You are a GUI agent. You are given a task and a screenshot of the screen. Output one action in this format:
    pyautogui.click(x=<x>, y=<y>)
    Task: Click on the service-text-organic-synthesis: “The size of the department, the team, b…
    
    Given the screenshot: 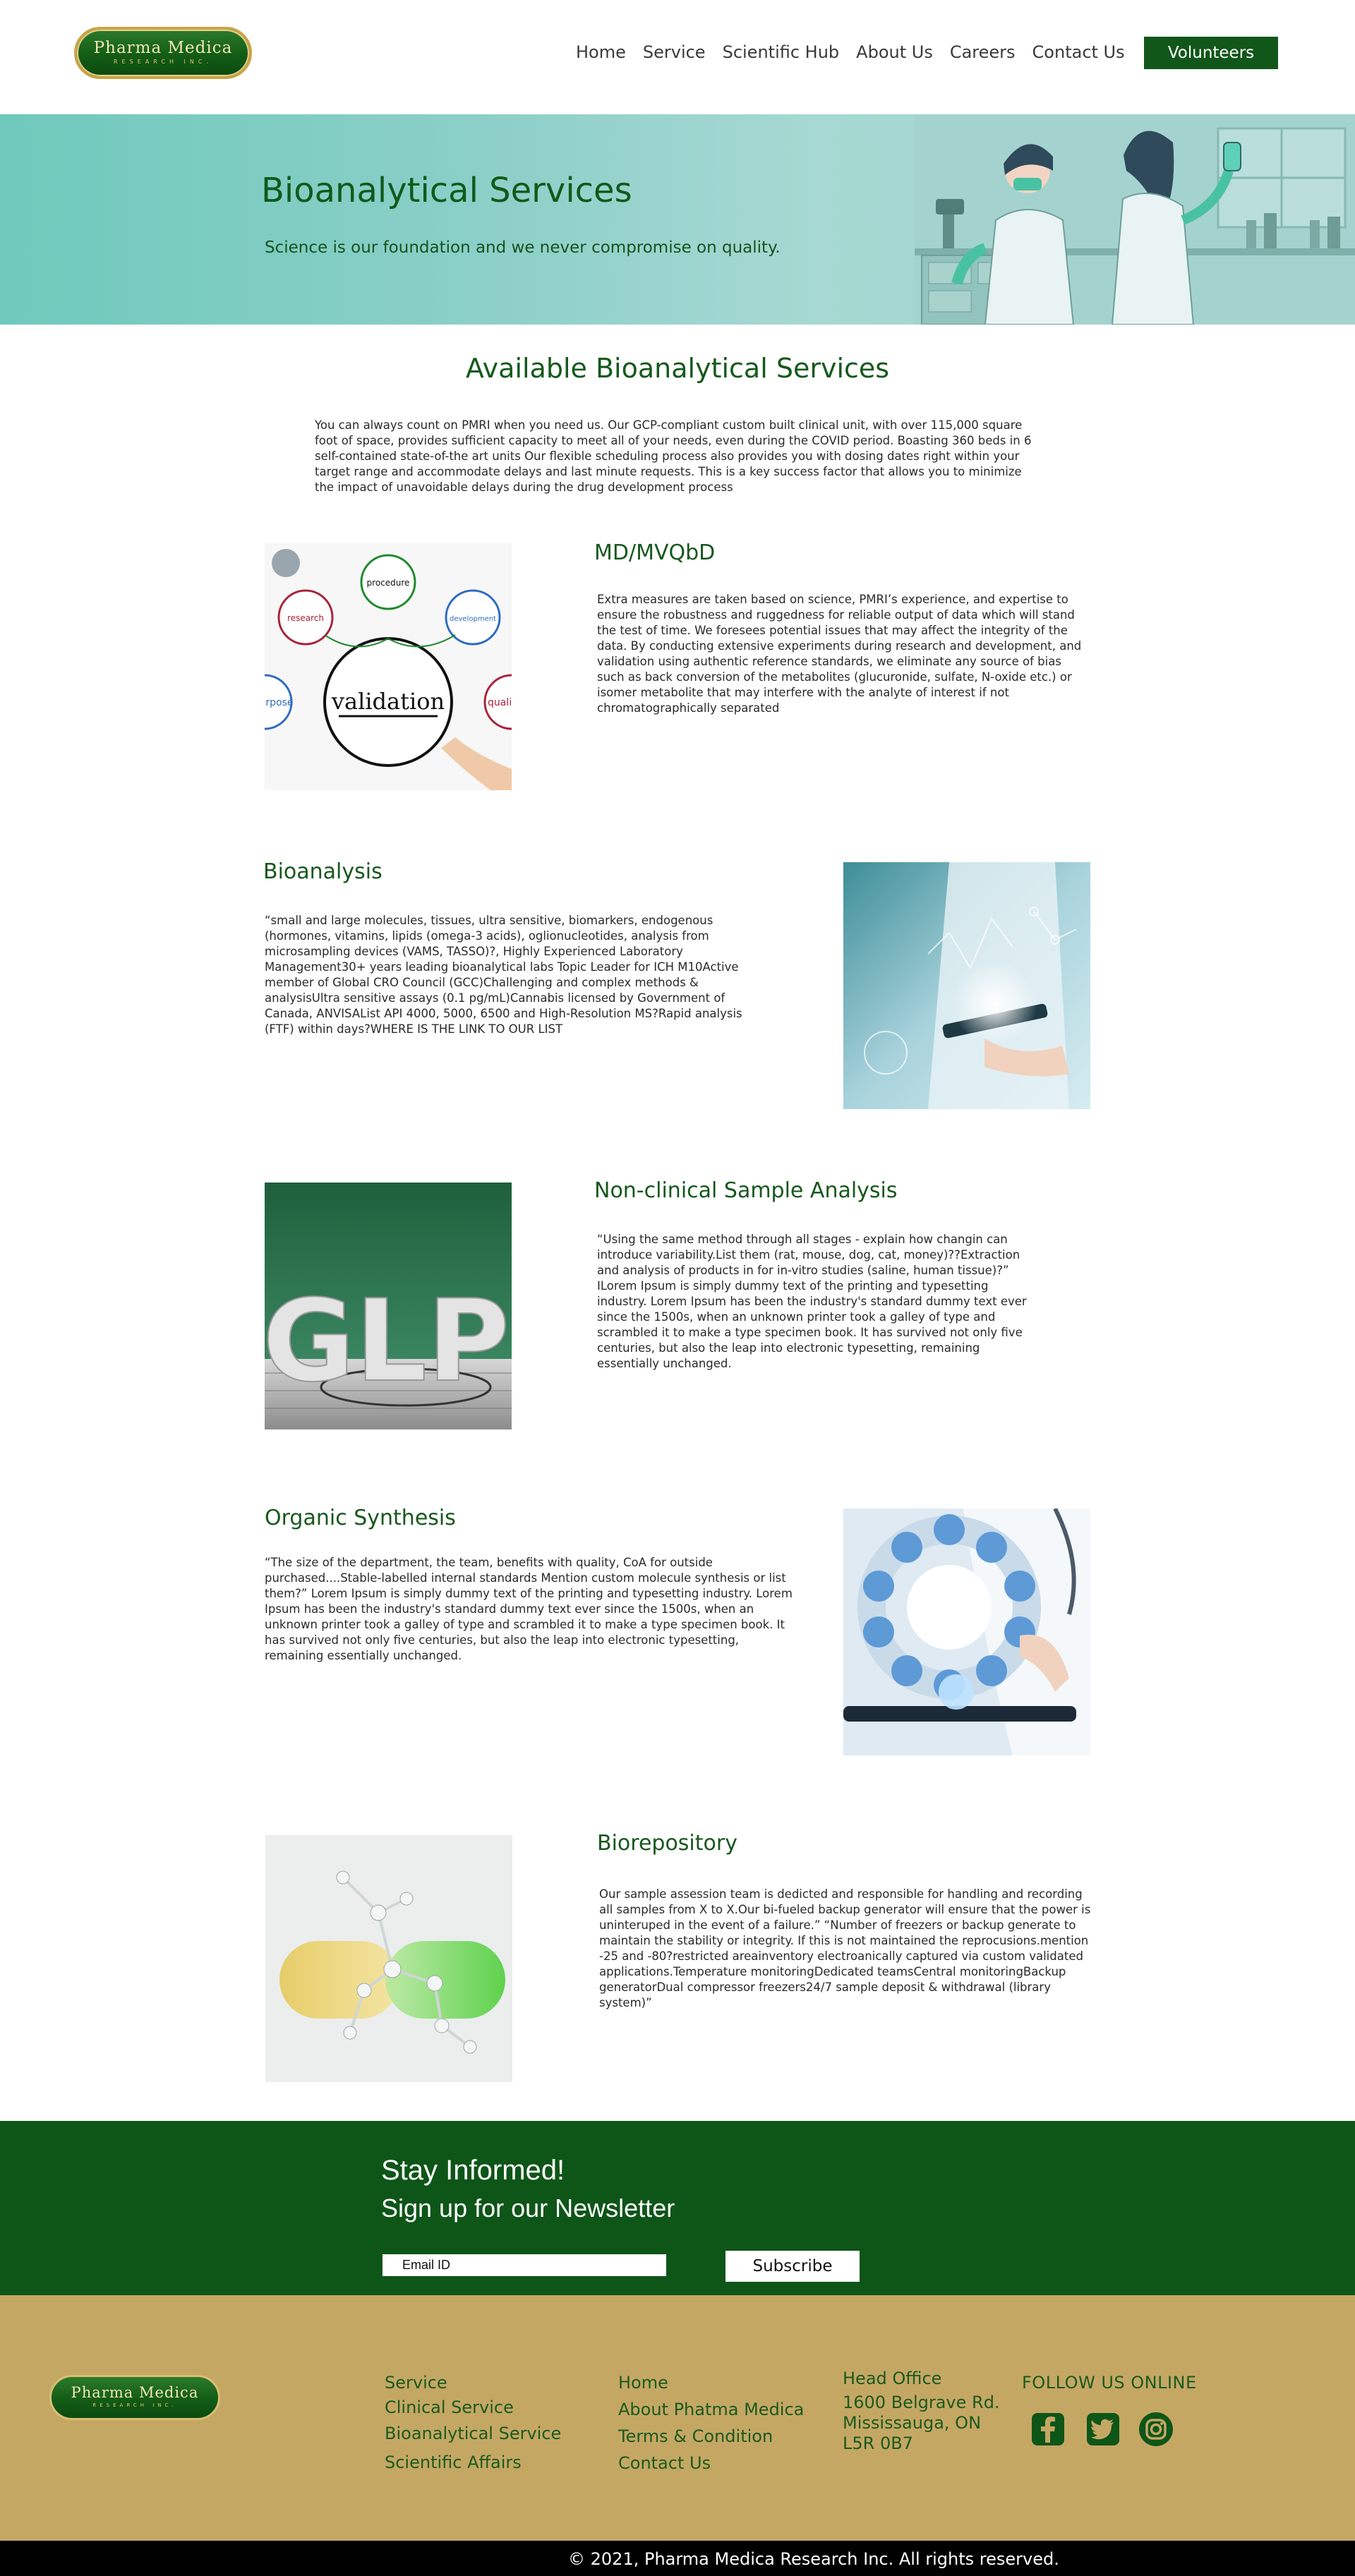 What is the action you would take?
    pyautogui.click(x=529, y=1609)
    